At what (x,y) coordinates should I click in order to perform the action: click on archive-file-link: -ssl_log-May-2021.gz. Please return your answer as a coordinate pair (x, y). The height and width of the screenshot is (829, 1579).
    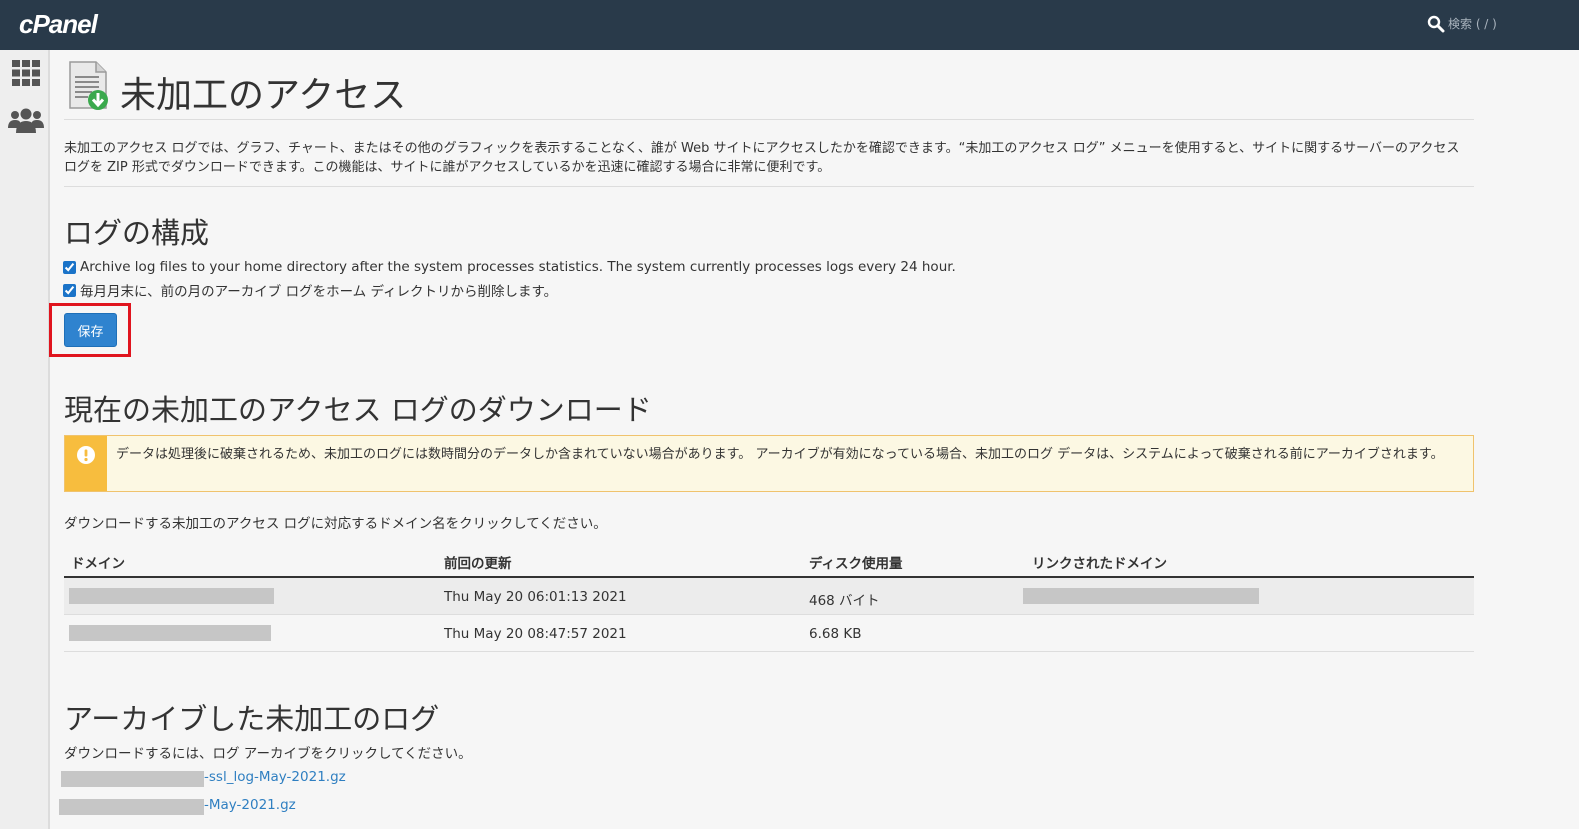
    Looking at the image, I should click on (275, 777).